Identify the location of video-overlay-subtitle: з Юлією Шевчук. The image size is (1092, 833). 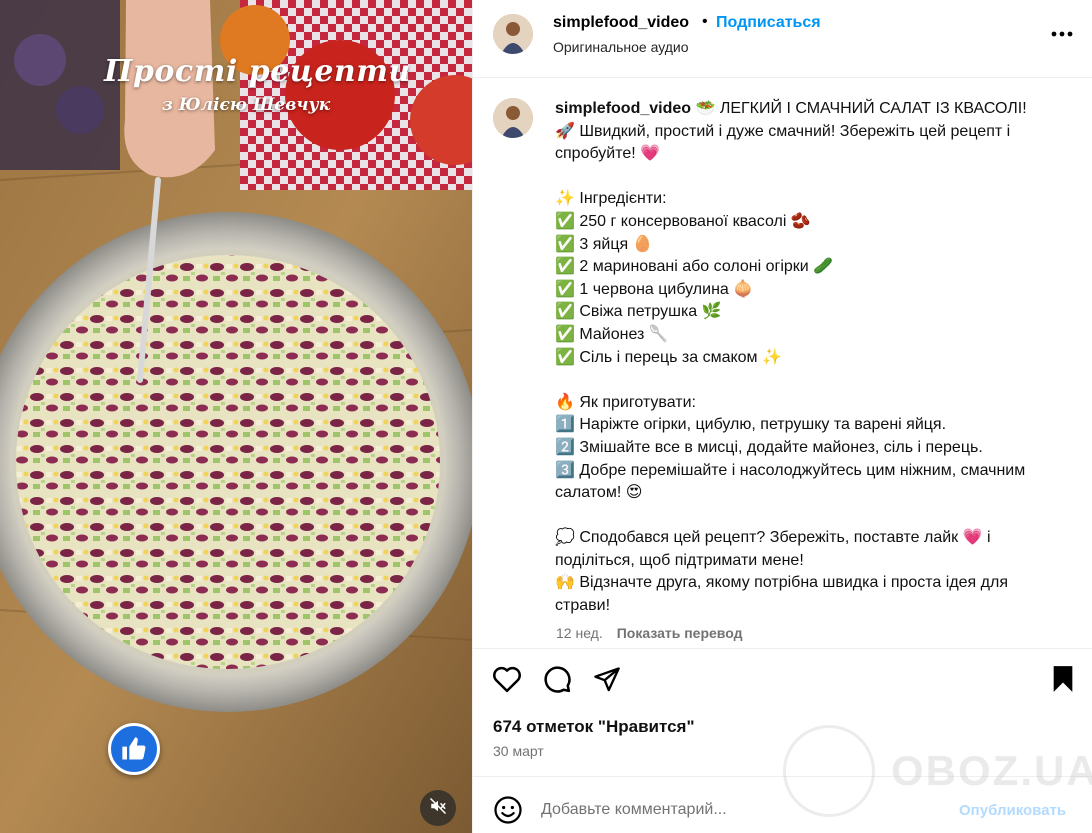
(246, 105).